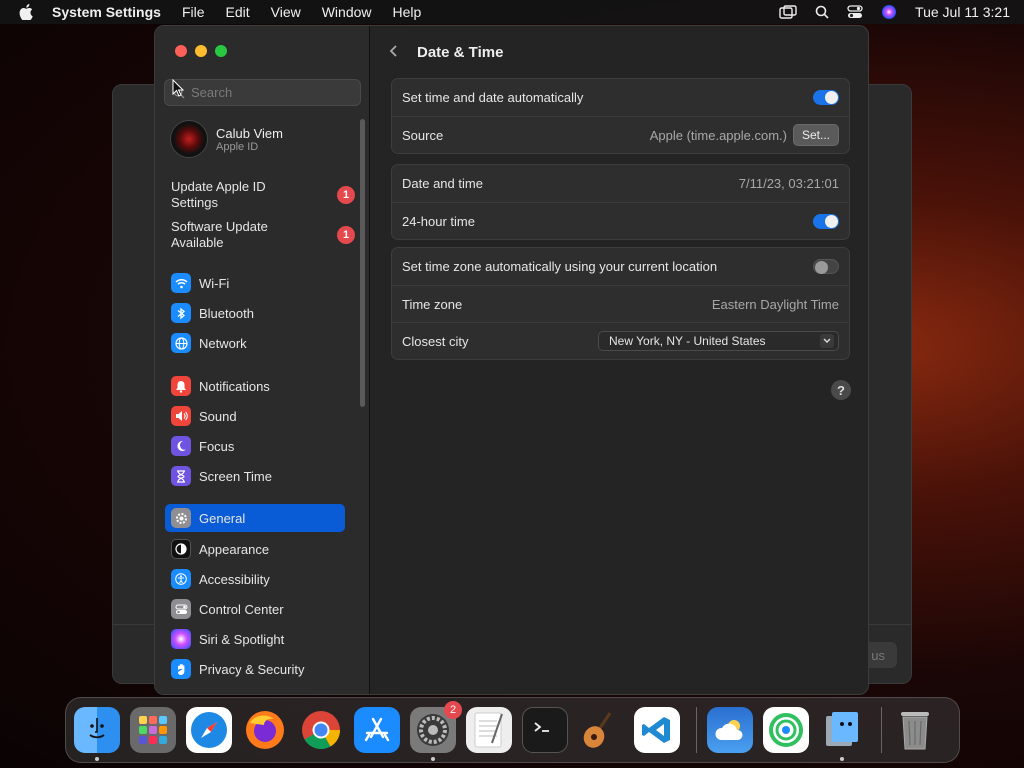  Describe the element at coordinates (106, 12) in the screenshot. I see `menu-app-name: System Settings` at that location.